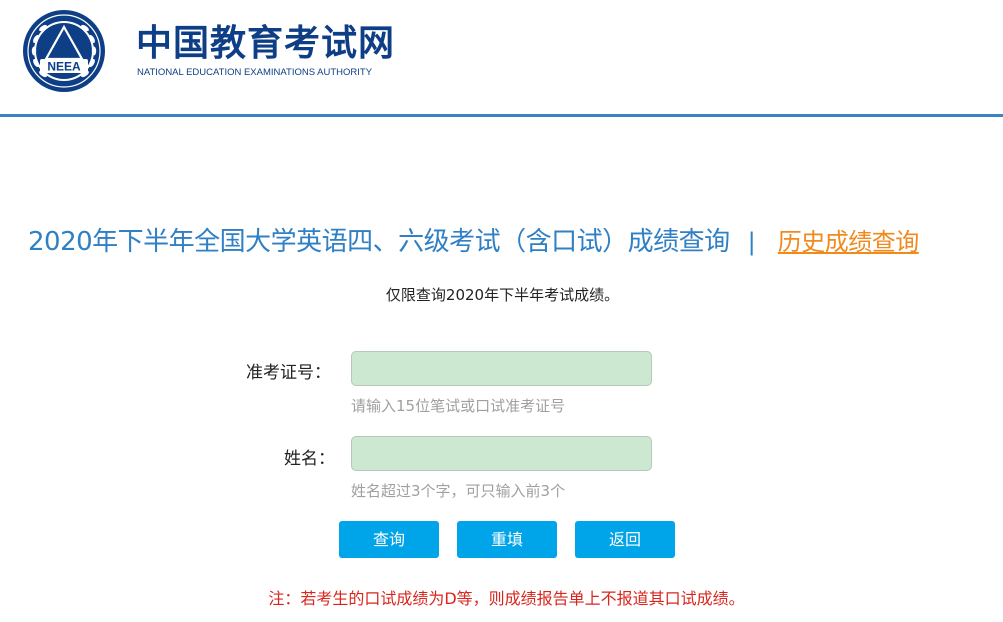 The image size is (1003, 622). I want to click on query-notice-text: 仅限查询2020年下半年考试成绩。, so click(502, 295).